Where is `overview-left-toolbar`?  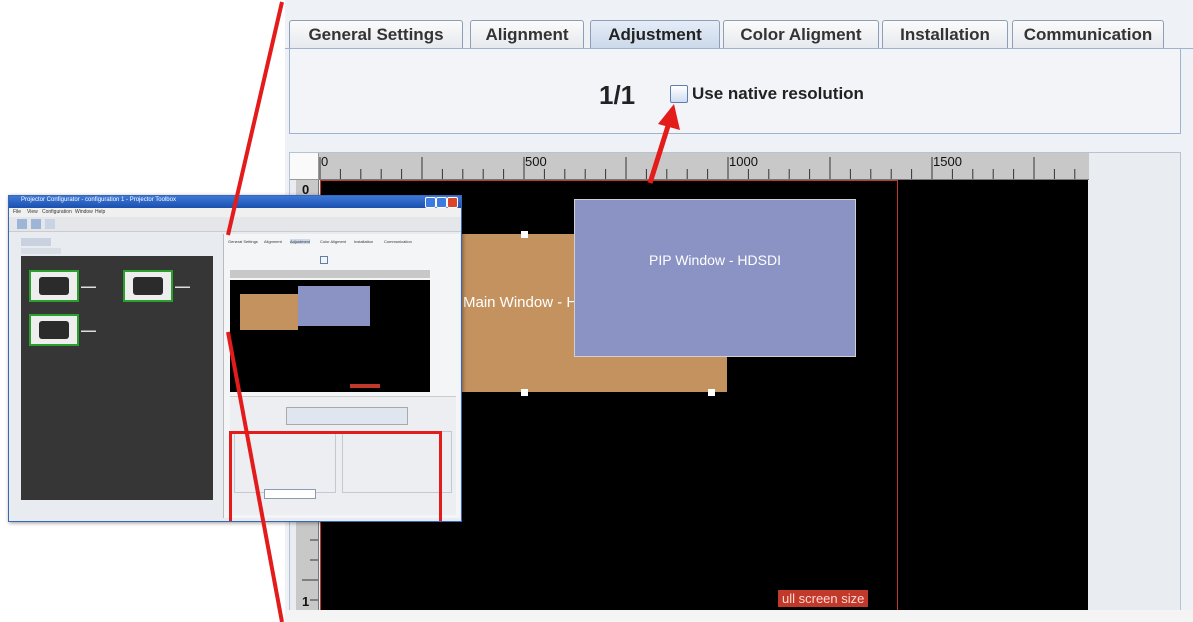 overview-left-toolbar is located at coordinates (36, 242).